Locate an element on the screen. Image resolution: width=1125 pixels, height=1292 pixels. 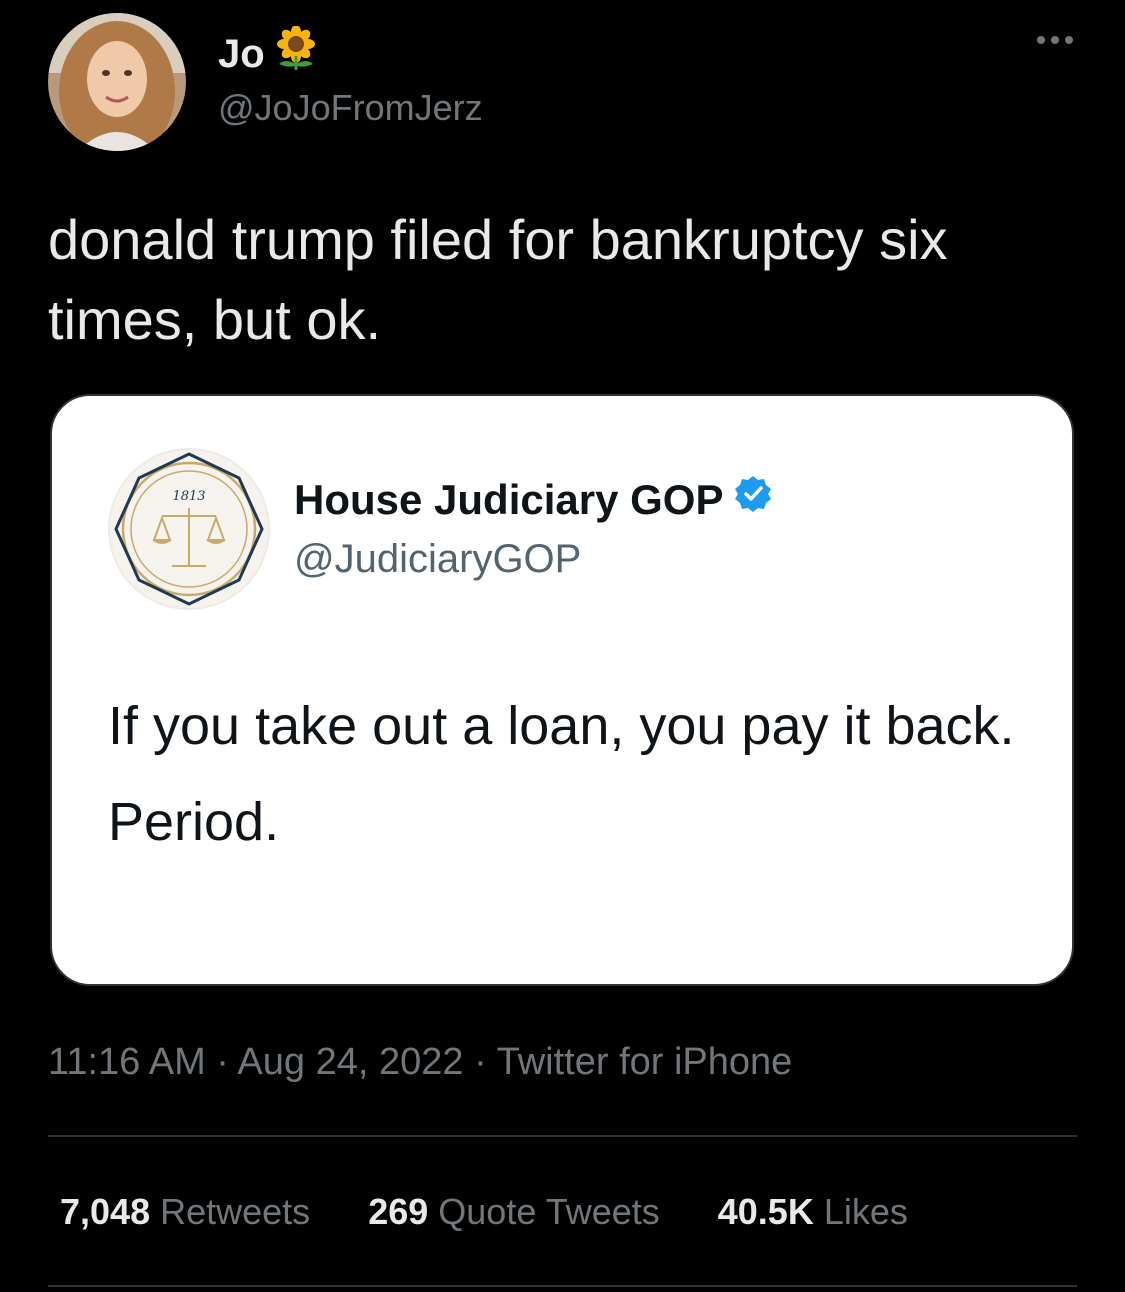
quoted-display-name: House Judiciary GOP is located at coordinates (533, 500).